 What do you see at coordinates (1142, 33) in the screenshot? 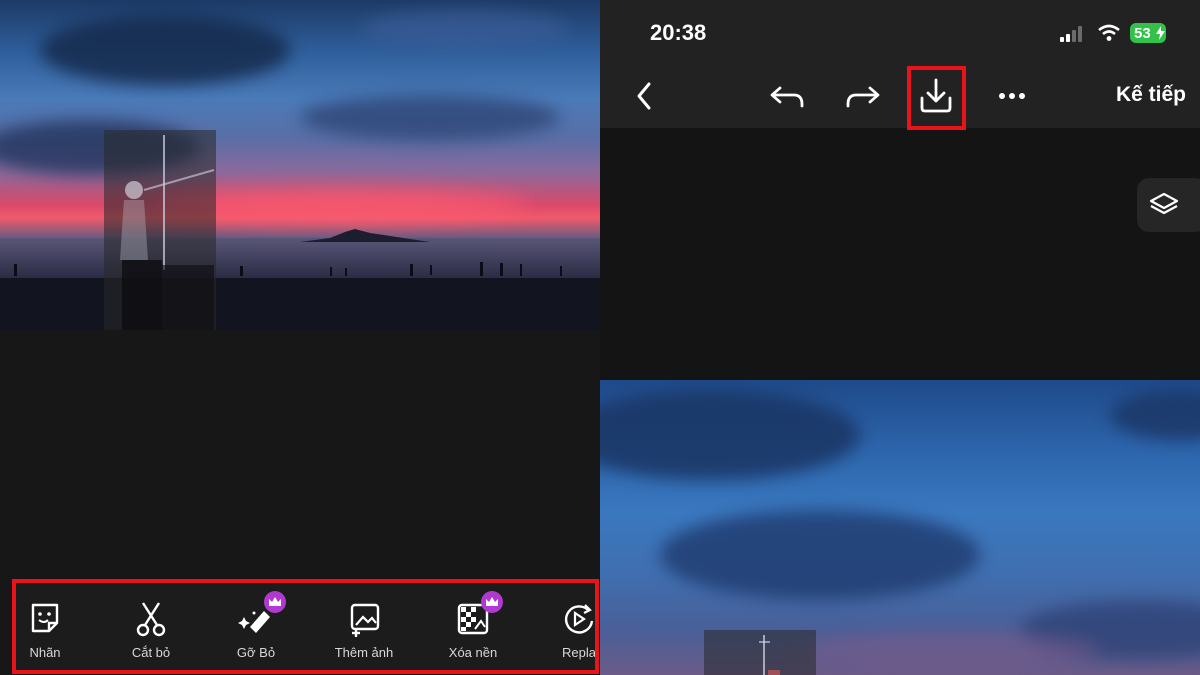
I see `battery-level: 53` at bounding box center [1142, 33].